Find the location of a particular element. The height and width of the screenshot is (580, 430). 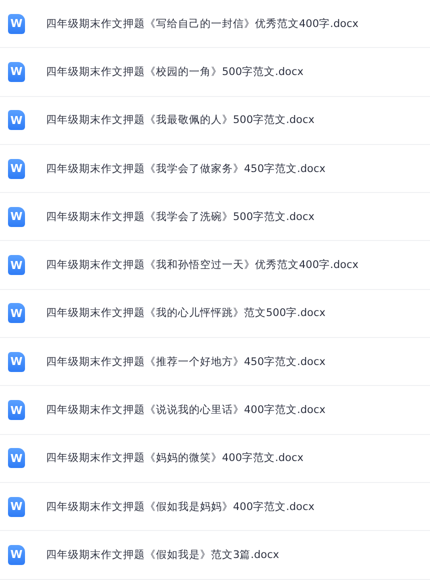

file-row: W 四年级期末作文押题《假如我是》范文3篇.docx is located at coordinates (215, 555).